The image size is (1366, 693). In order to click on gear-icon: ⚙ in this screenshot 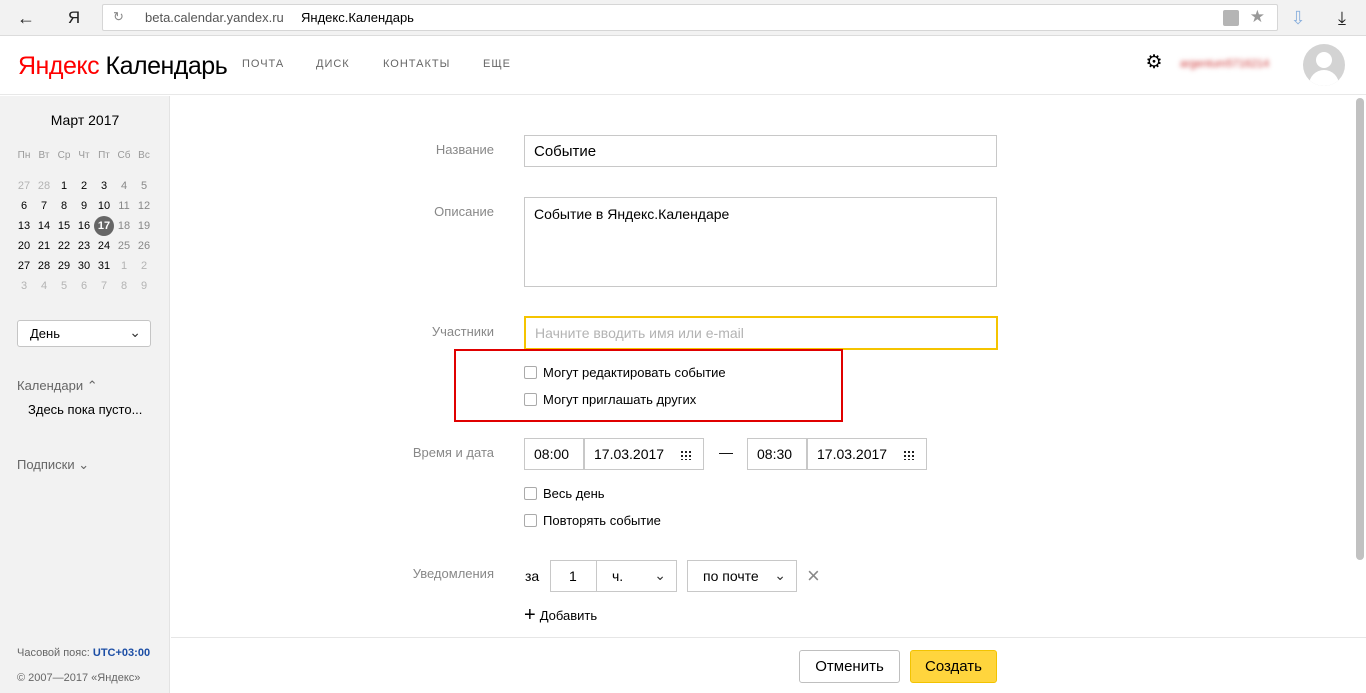, I will do `click(1154, 63)`.